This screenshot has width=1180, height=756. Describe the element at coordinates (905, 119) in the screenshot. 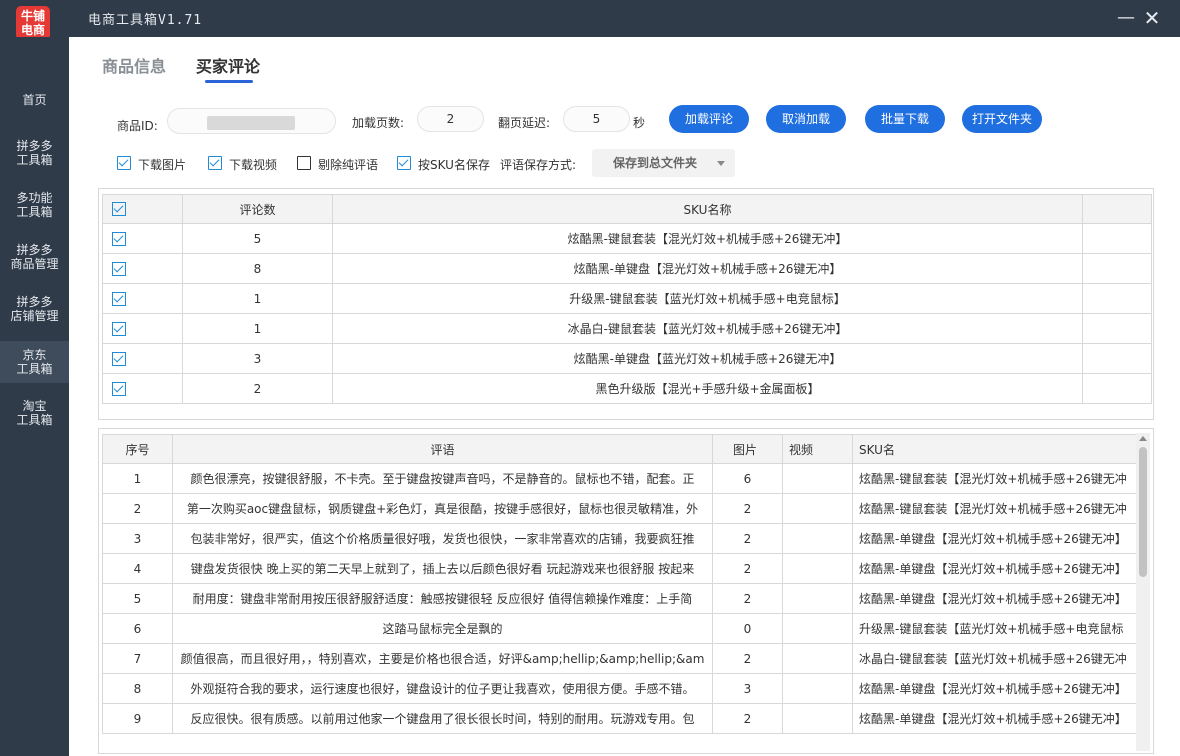

I see `batch-download-button: 批量下载` at that location.